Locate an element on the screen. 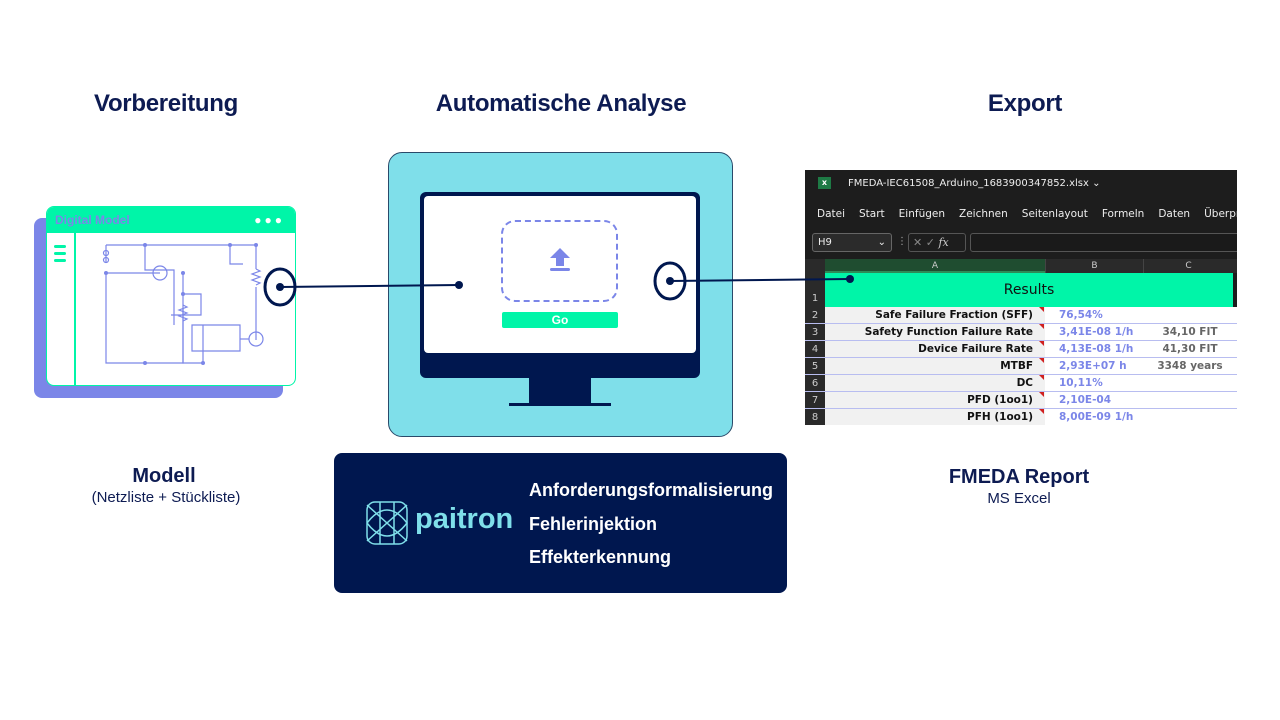  model-caption-title: Modell is located at coordinates (164, 476).